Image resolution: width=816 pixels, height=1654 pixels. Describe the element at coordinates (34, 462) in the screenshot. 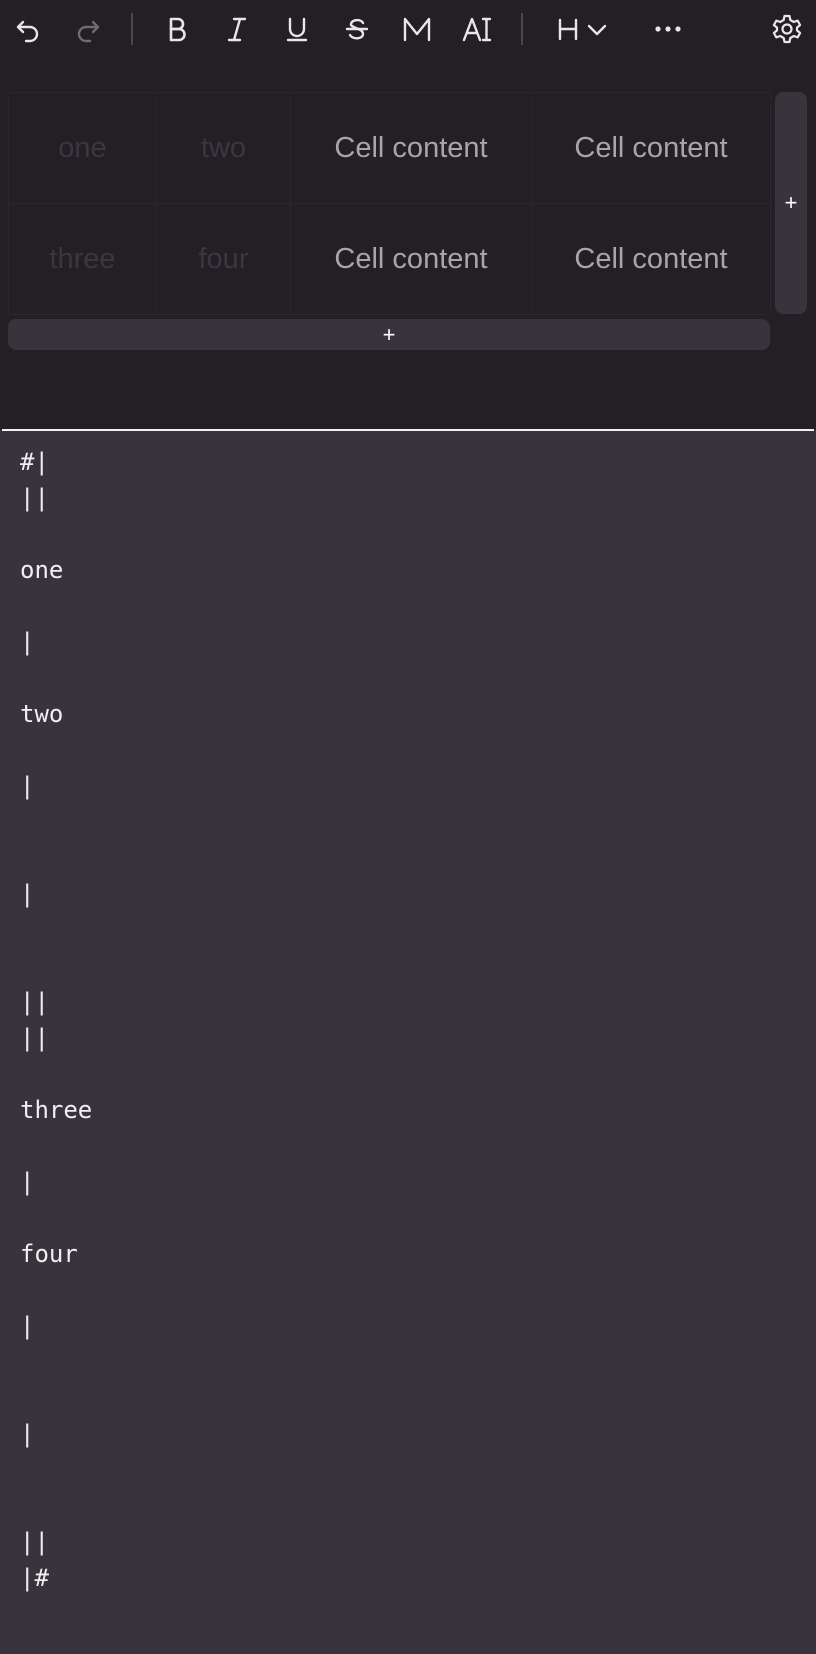

I see `source-line: #|` at that location.